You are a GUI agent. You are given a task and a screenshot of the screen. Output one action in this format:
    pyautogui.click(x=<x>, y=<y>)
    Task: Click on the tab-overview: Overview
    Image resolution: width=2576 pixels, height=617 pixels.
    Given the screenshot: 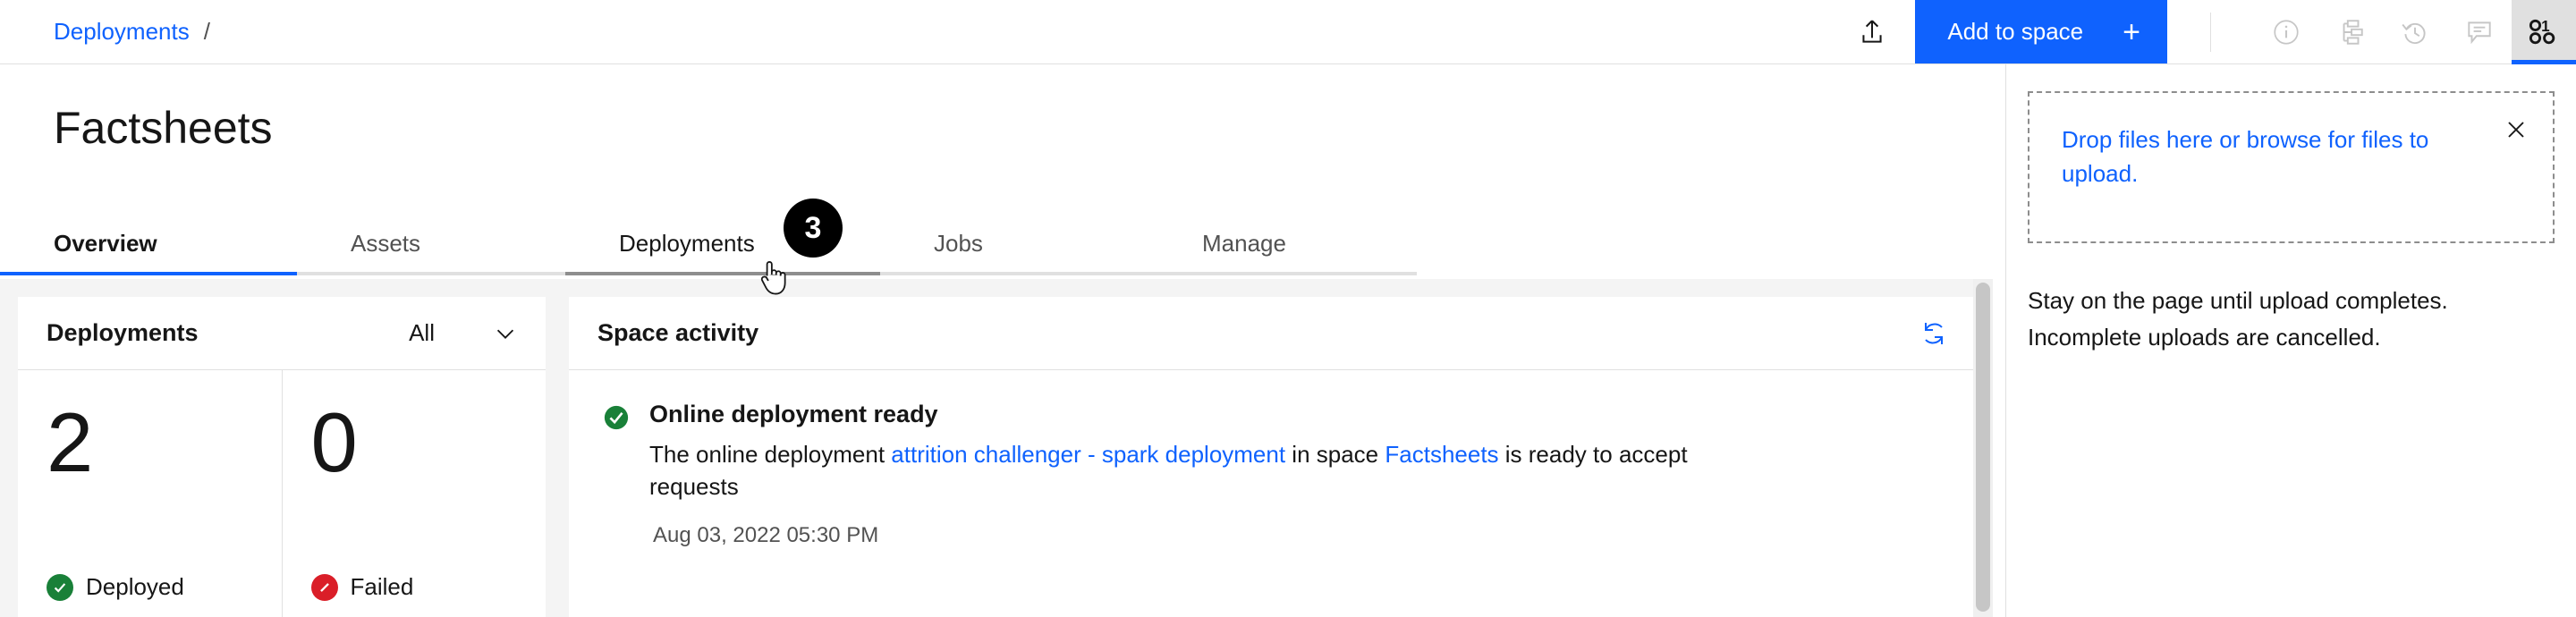 What is the action you would take?
    pyautogui.click(x=148, y=245)
    